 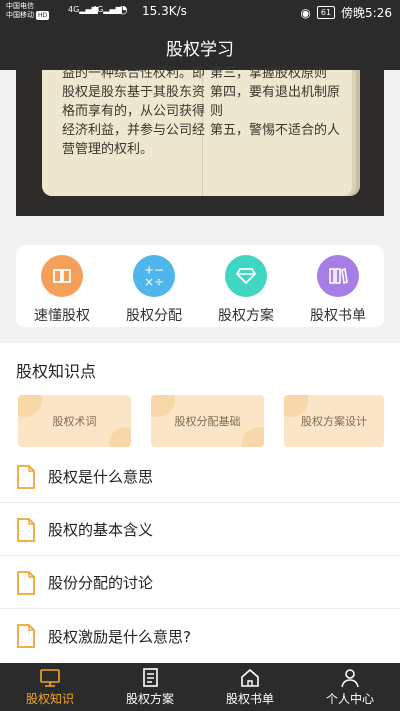 I want to click on carrier-2: 中国移动, so click(x=20, y=15).